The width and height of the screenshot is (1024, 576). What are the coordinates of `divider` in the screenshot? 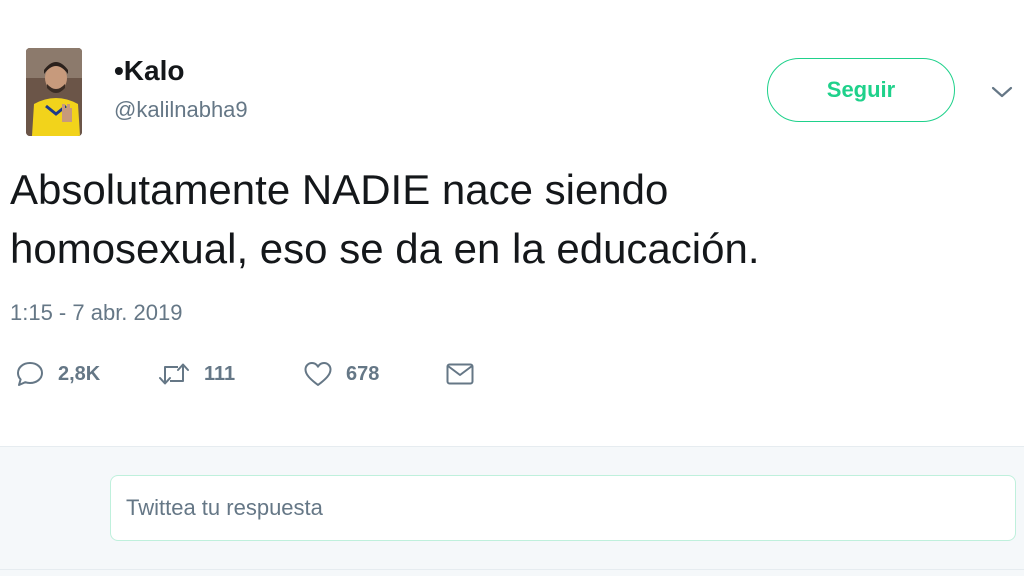 It's located at (512, 569).